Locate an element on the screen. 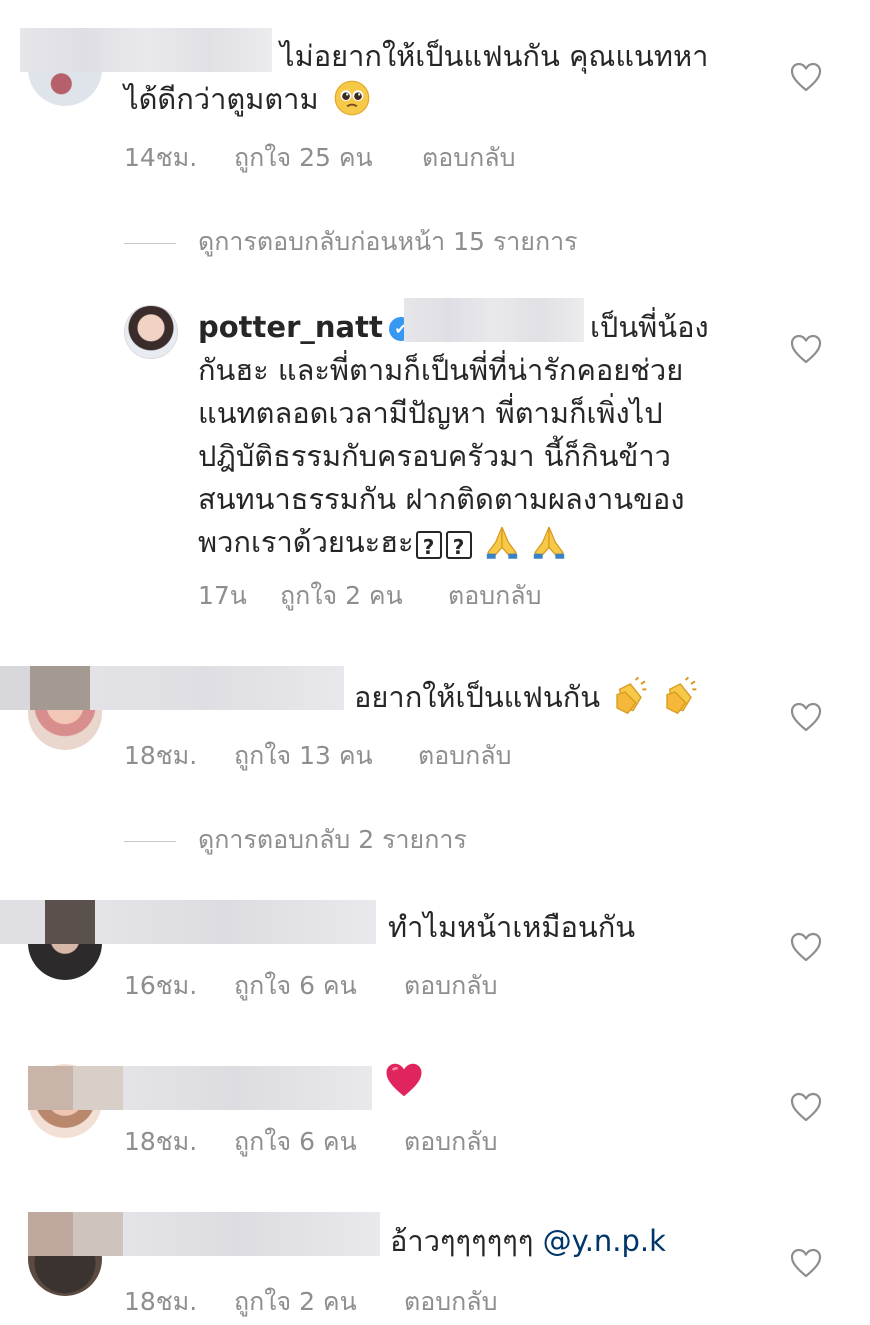 The height and width of the screenshot is (1325, 870). reply-text-line6: พวกเราด้วยนะฮะ?? is located at coordinates (383, 542).